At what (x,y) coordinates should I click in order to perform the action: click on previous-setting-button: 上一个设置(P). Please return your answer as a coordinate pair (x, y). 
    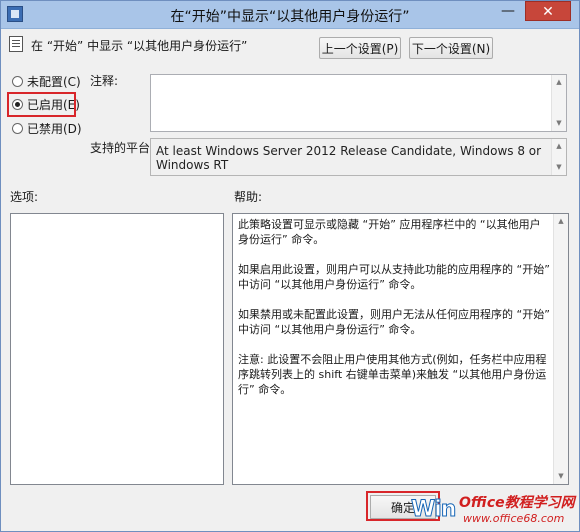
    Looking at the image, I should click on (360, 48).